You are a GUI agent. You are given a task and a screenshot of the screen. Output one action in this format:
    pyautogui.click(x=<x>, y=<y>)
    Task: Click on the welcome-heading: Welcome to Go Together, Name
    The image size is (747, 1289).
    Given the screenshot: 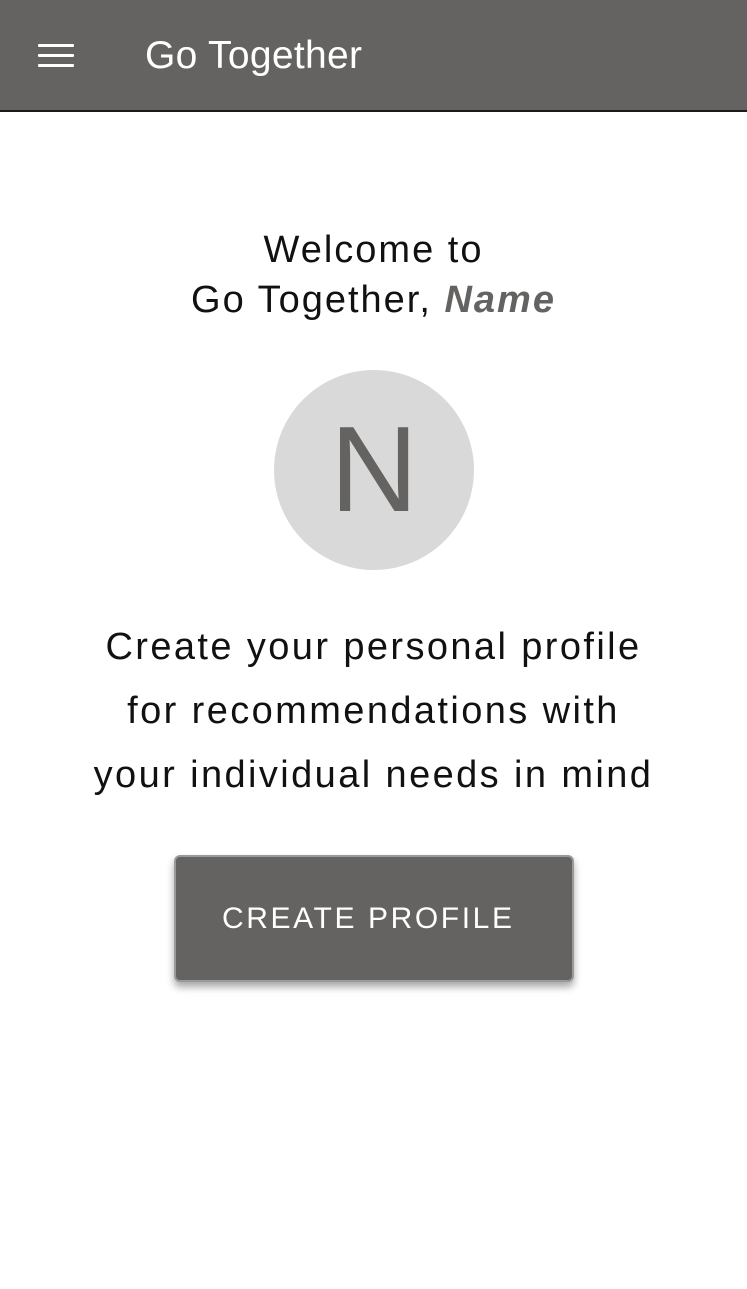 What is the action you would take?
    pyautogui.click(x=373, y=275)
    